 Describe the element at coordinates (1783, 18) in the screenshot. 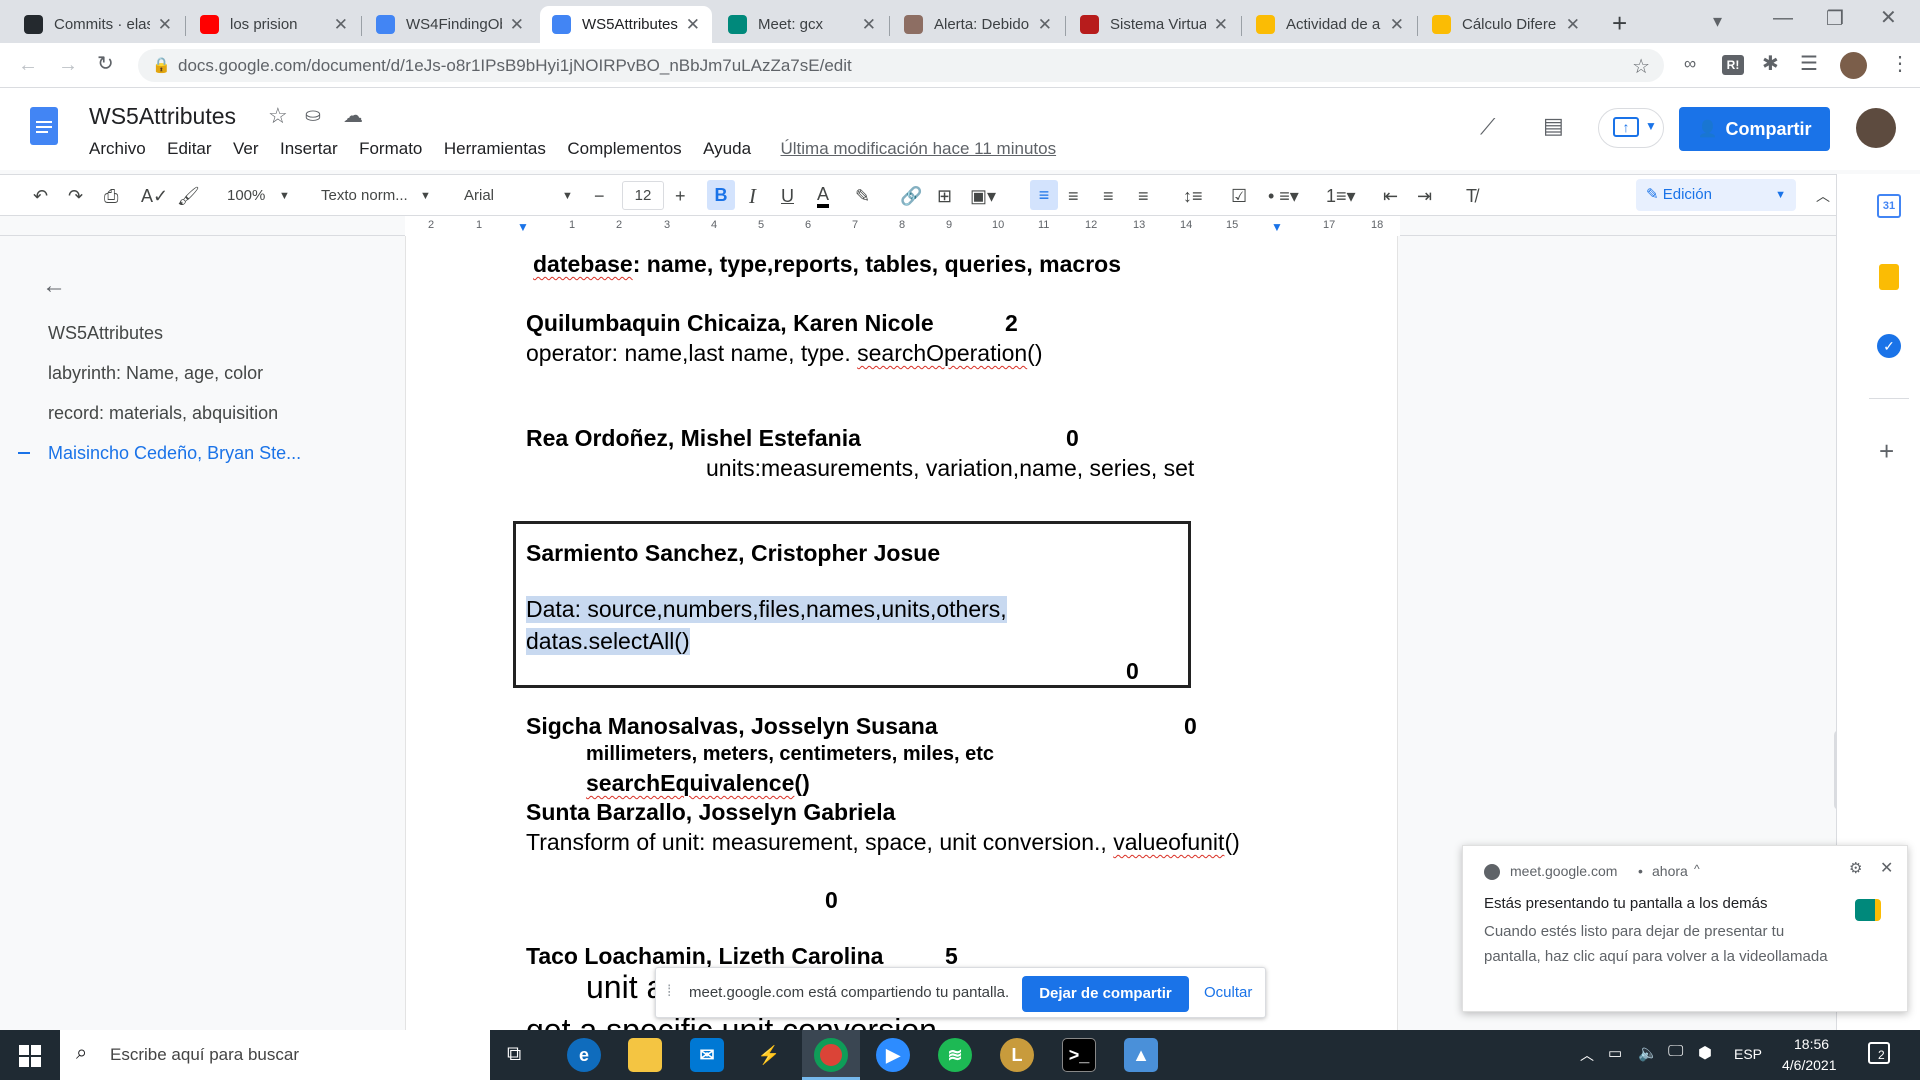

I see `minimize-icon: —` at that location.